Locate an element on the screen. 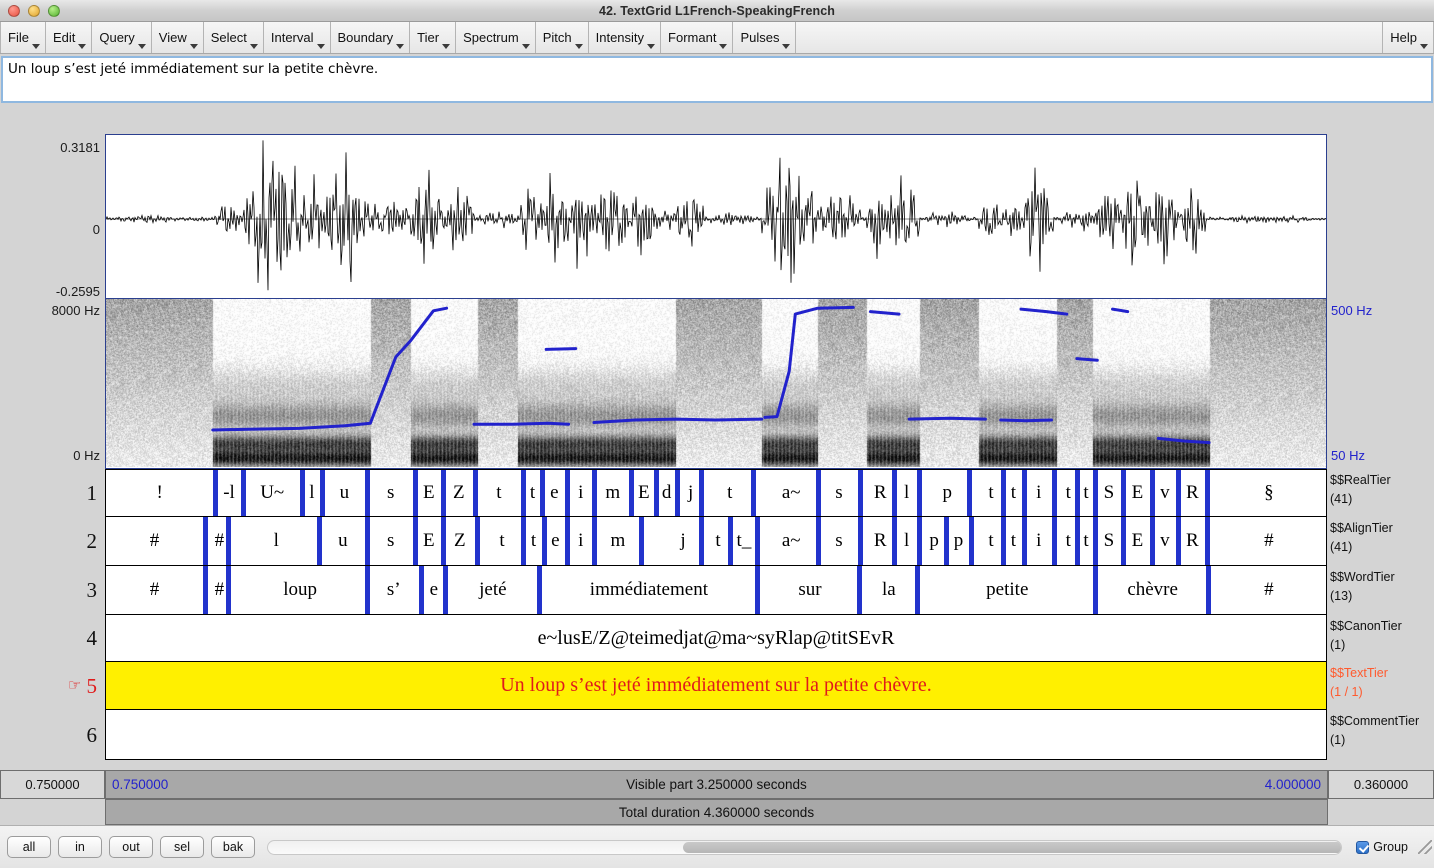 The height and width of the screenshot is (868, 1434). tier-name-3: $$WordTier (13) is located at coordinates (1382, 587).